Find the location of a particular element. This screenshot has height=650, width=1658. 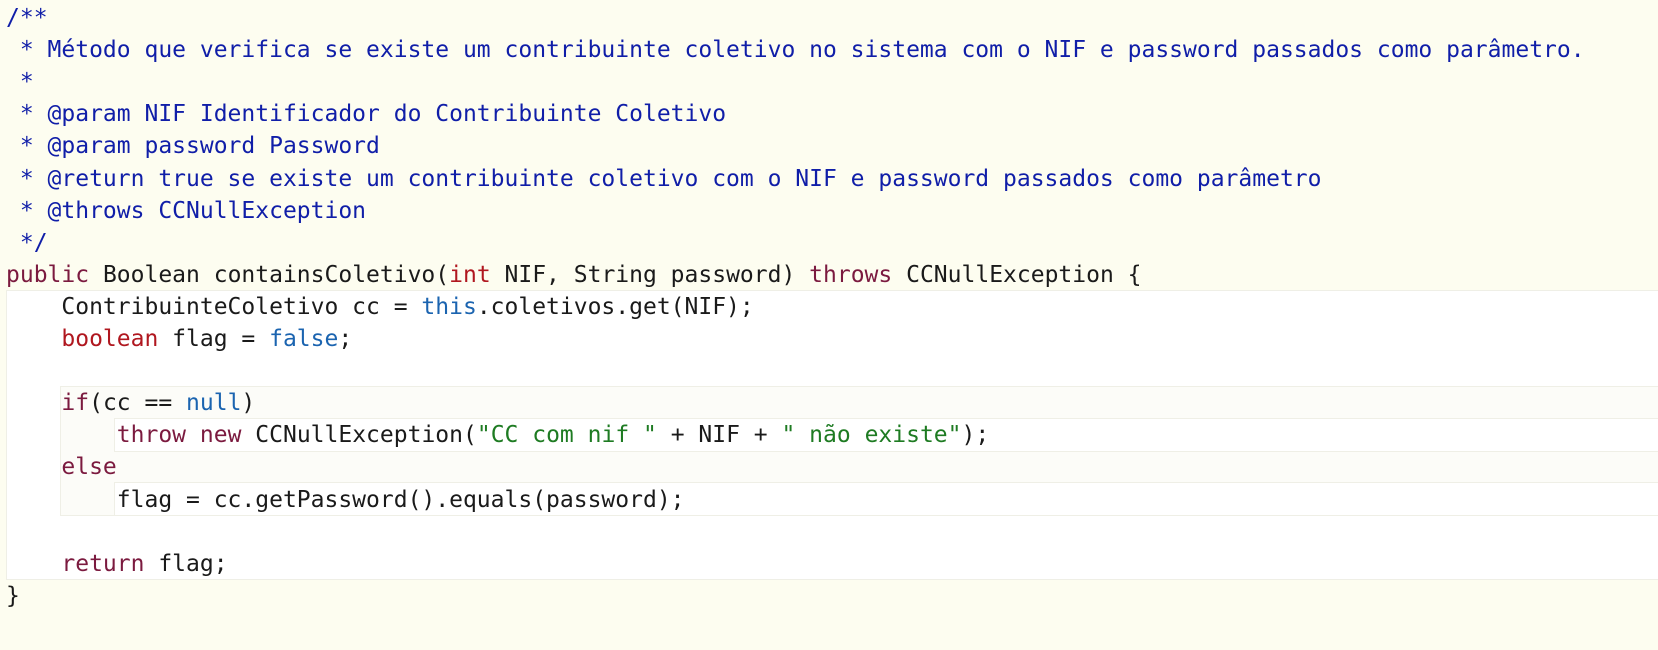

code-token: new is located at coordinates (220, 435).